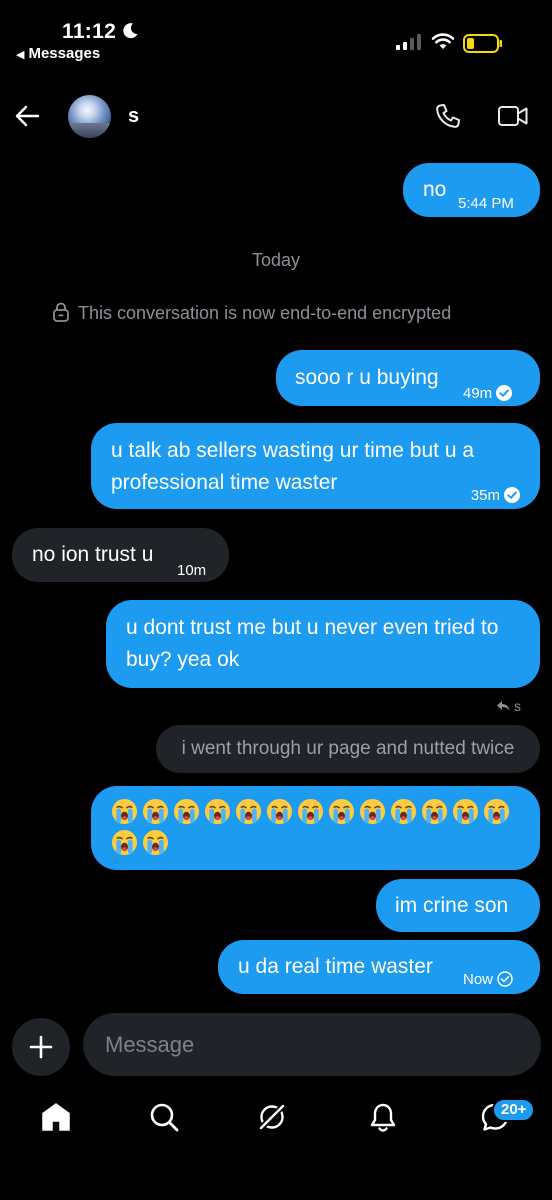 The height and width of the screenshot is (1200, 552). What do you see at coordinates (20, 55) in the screenshot?
I see `back-triangle-icon: ◀` at bounding box center [20, 55].